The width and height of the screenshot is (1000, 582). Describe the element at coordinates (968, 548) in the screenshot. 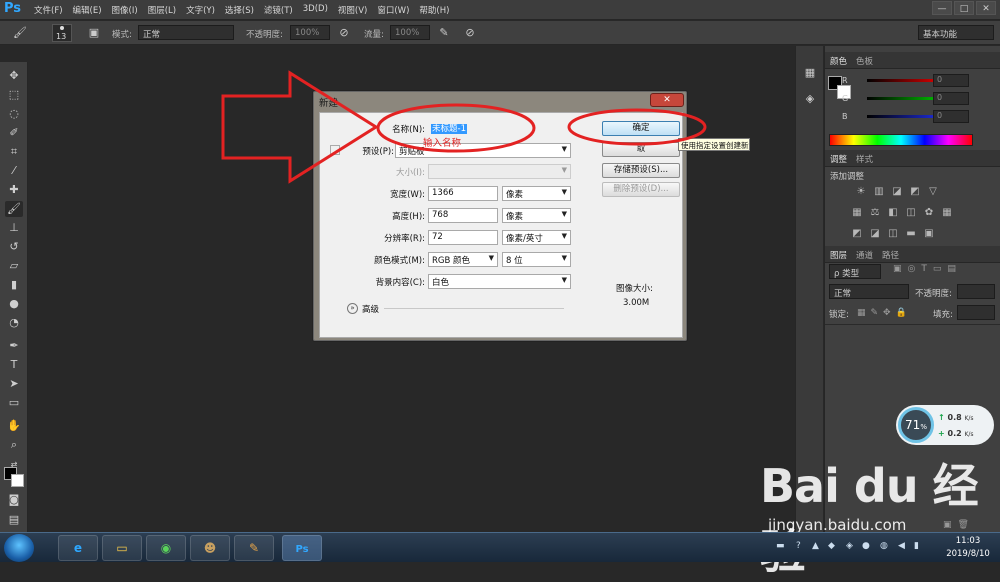

I see `tray-clock: 11:03 2019/8/10` at that location.